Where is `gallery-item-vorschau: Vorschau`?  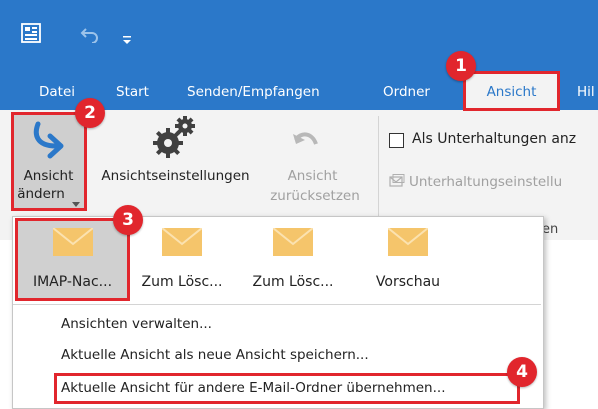
gallery-item-vorschau: Vorschau is located at coordinates (408, 260).